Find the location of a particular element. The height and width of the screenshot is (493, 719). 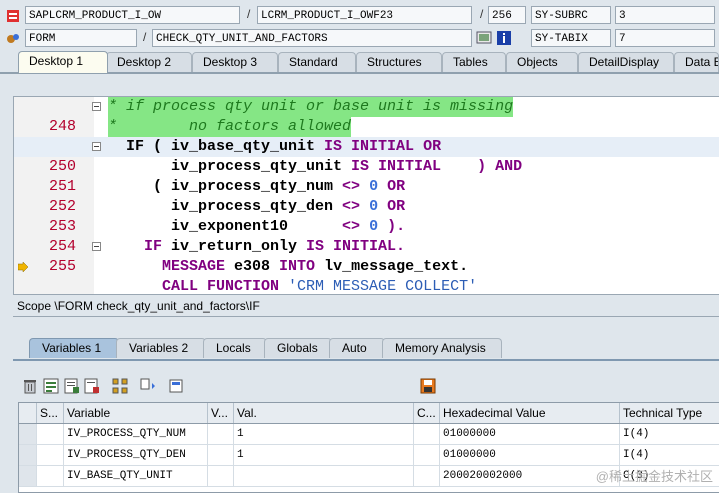

delete-icon is located at coordinates (30, 386).